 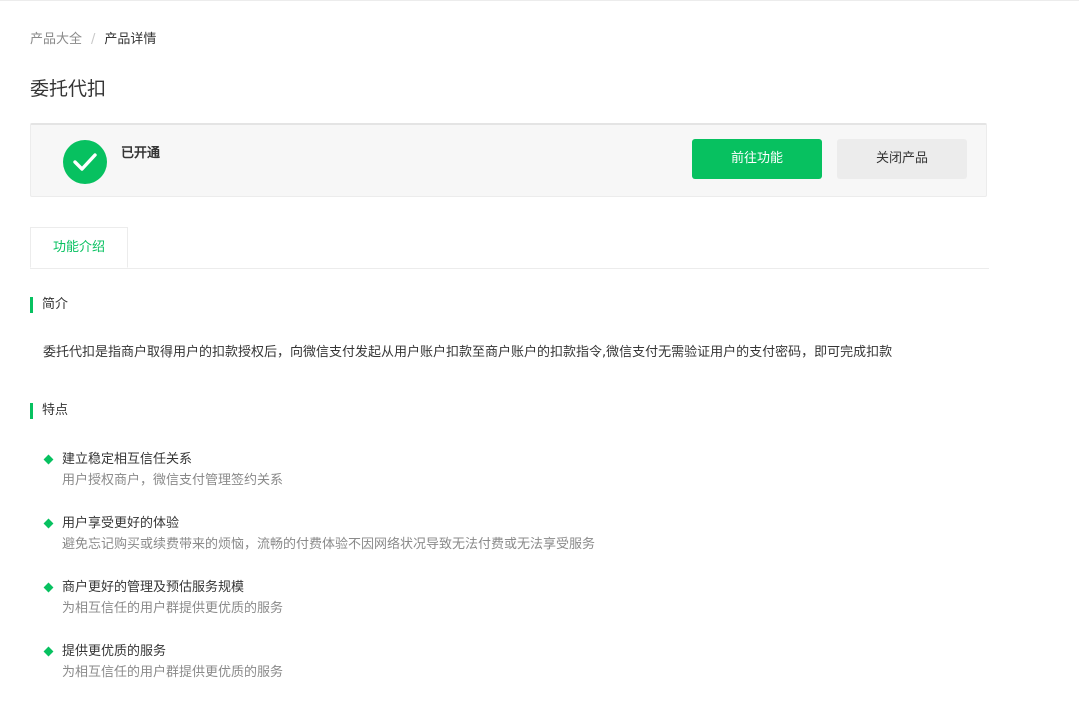 What do you see at coordinates (508, 160) in the screenshot?
I see `status-card: 已开通 前往功能 关闭产品` at bounding box center [508, 160].